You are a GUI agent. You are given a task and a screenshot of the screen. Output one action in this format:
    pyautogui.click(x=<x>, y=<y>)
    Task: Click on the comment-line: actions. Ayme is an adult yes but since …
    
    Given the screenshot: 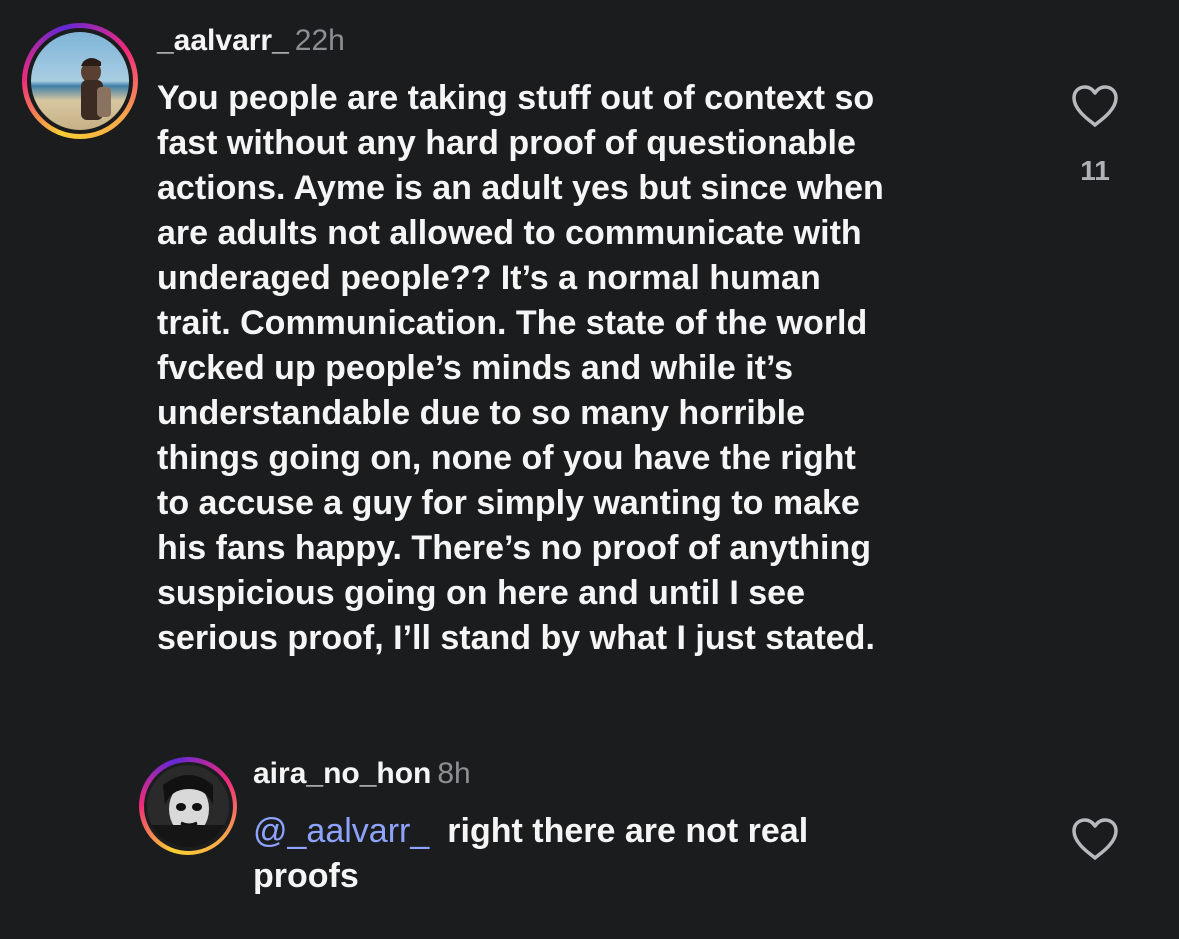 What is the action you would take?
    pyautogui.click(x=520, y=188)
    